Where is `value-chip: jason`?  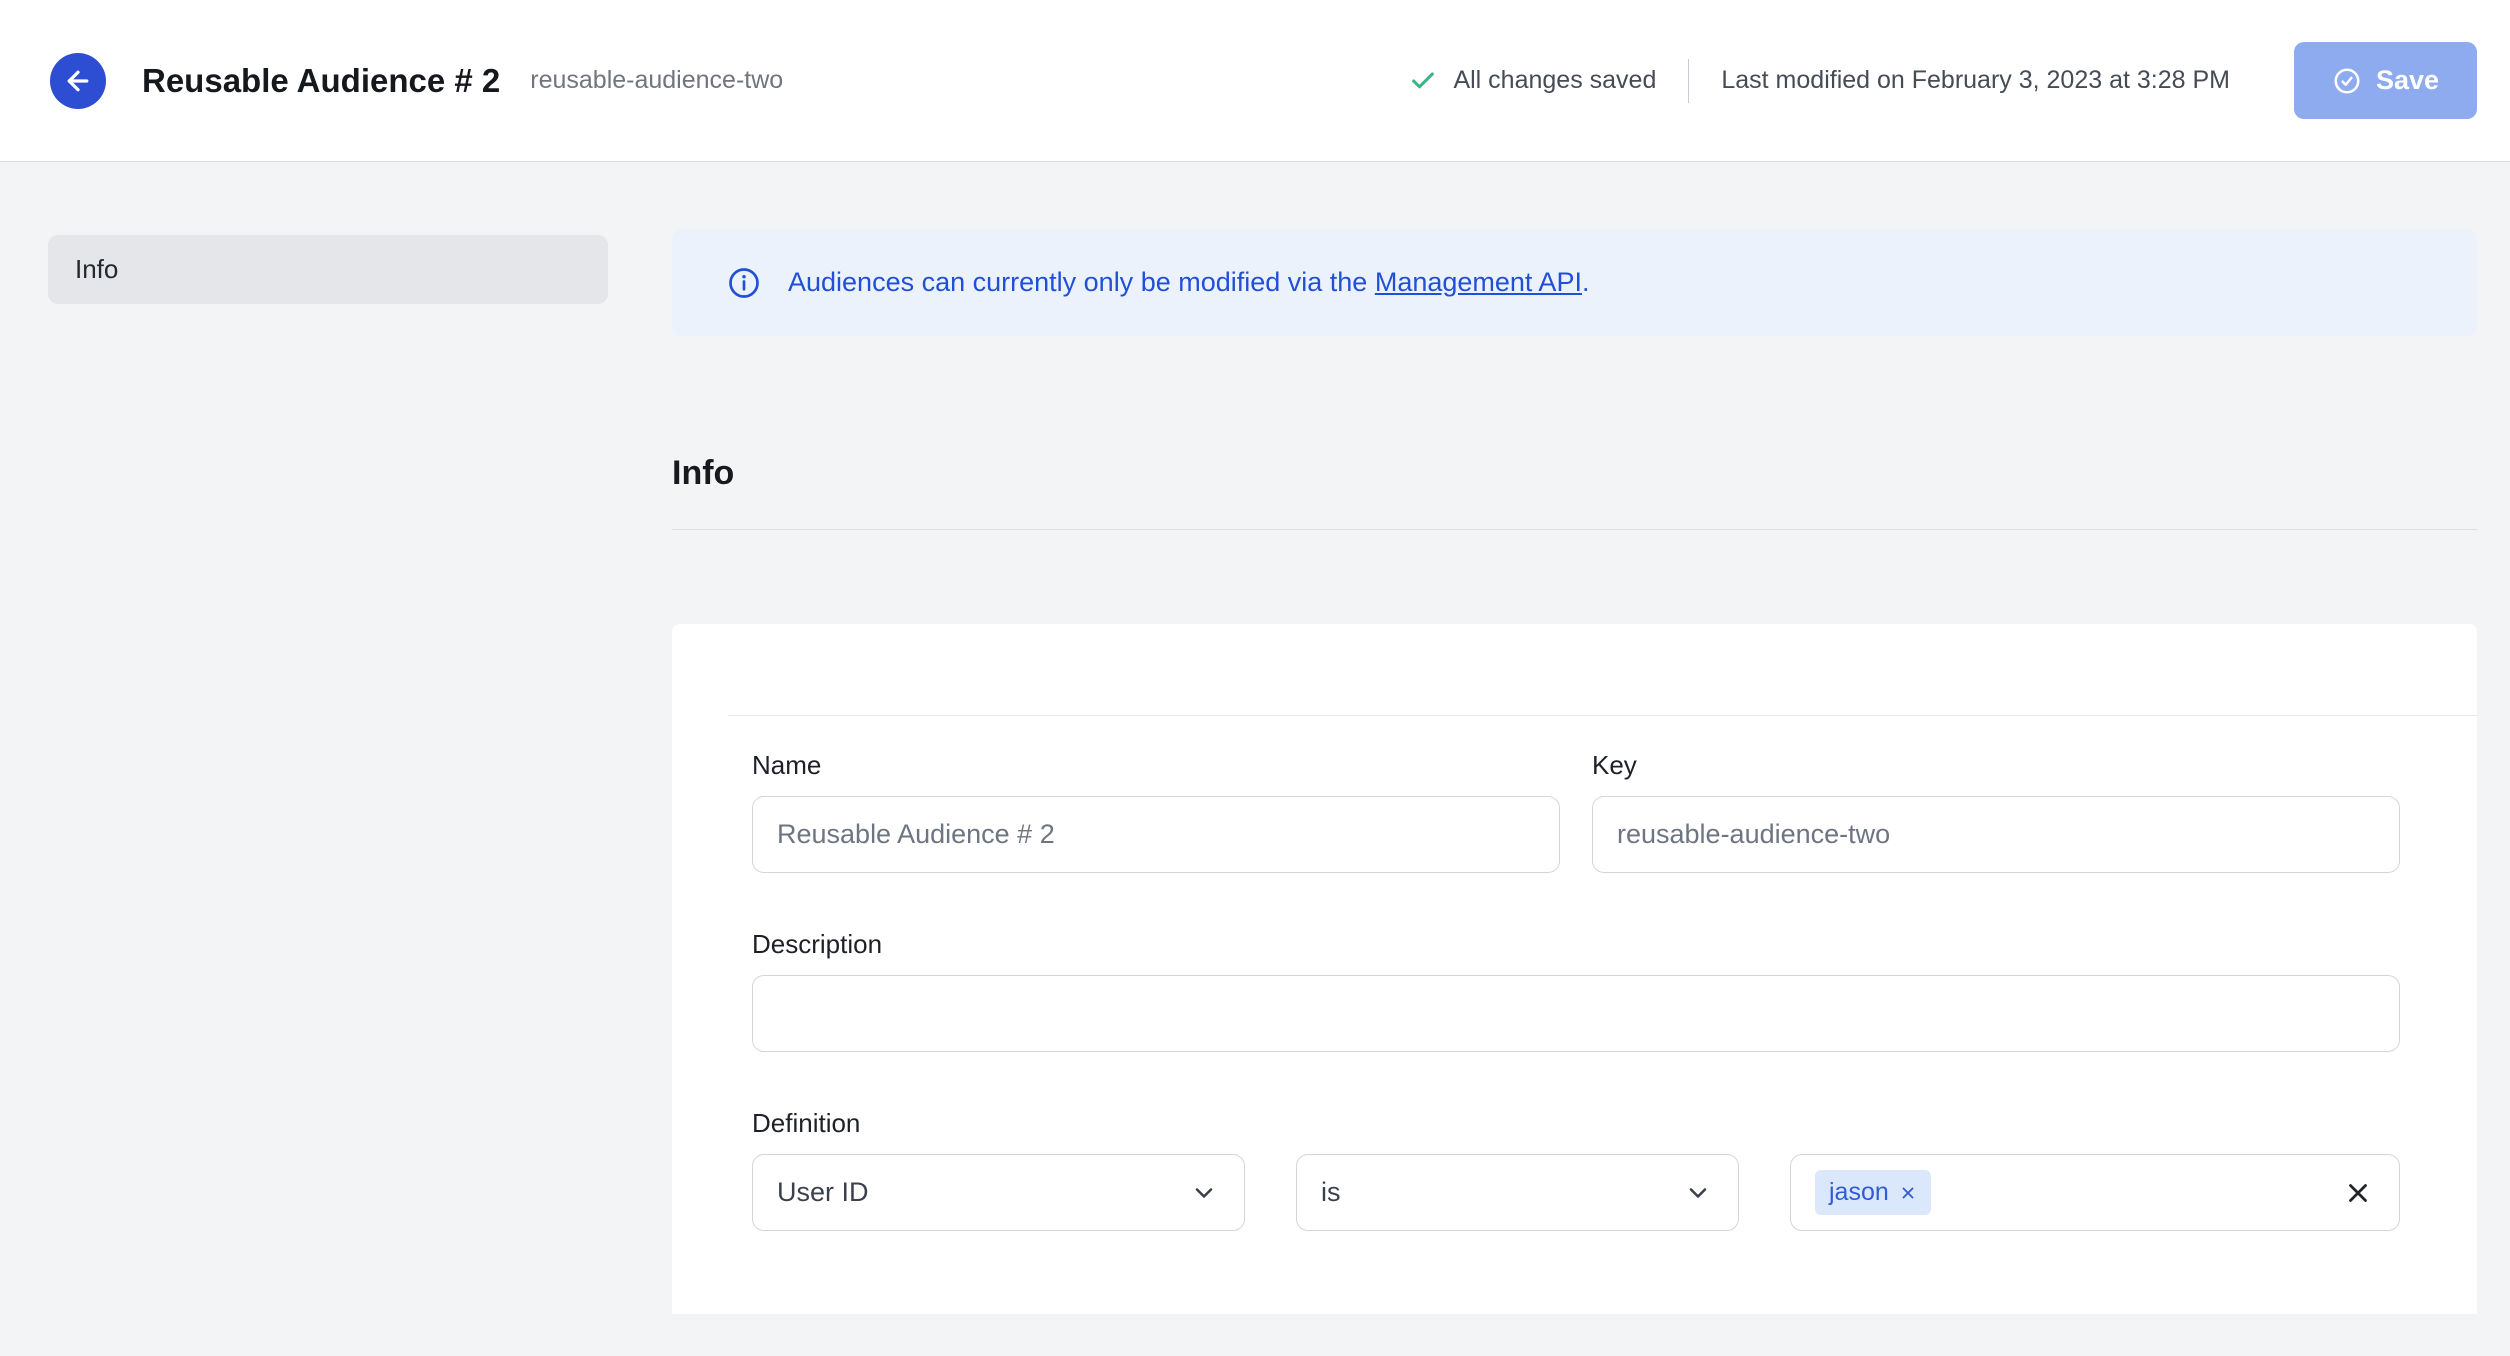 value-chip: jason is located at coordinates (1873, 1192).